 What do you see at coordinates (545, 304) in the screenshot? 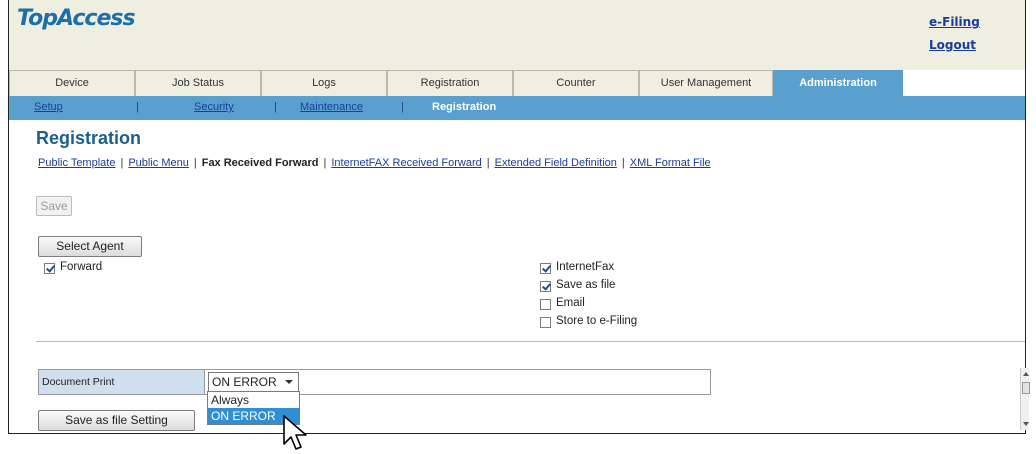
I see `email-checkbox` at bounding box center [545, 304].